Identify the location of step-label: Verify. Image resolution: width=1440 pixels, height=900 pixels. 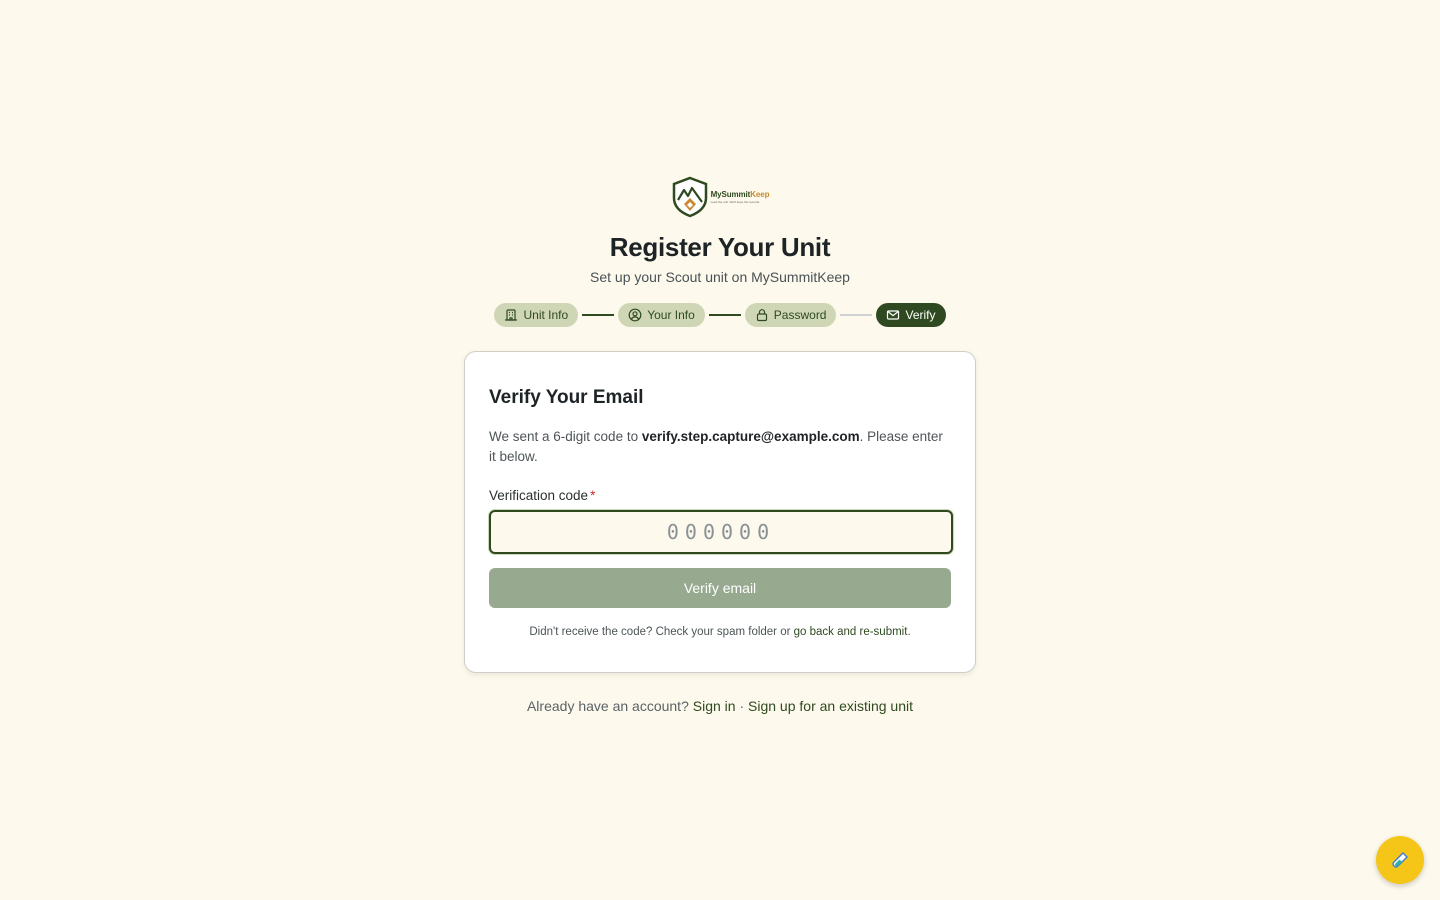
(920, 315).